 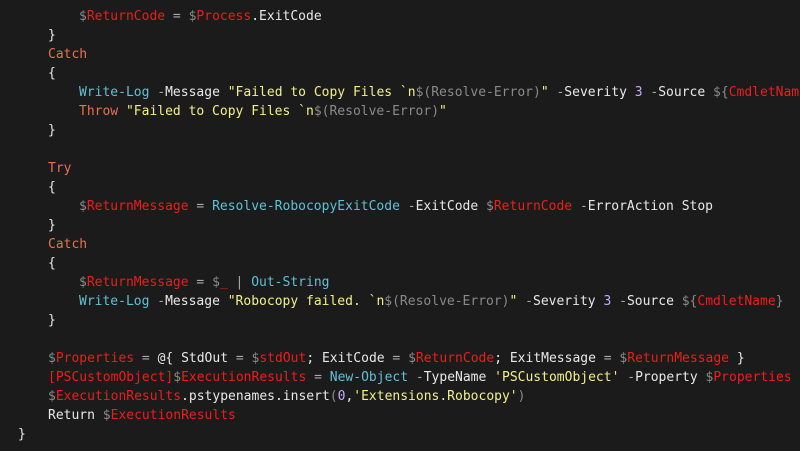 I want to click on code-token: .pstypenames.insert, so click(x=255, y=396).